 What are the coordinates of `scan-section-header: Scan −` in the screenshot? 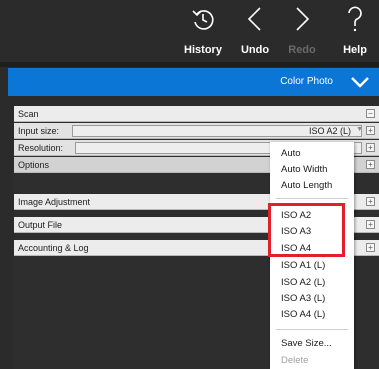 It's located at (196, 114).